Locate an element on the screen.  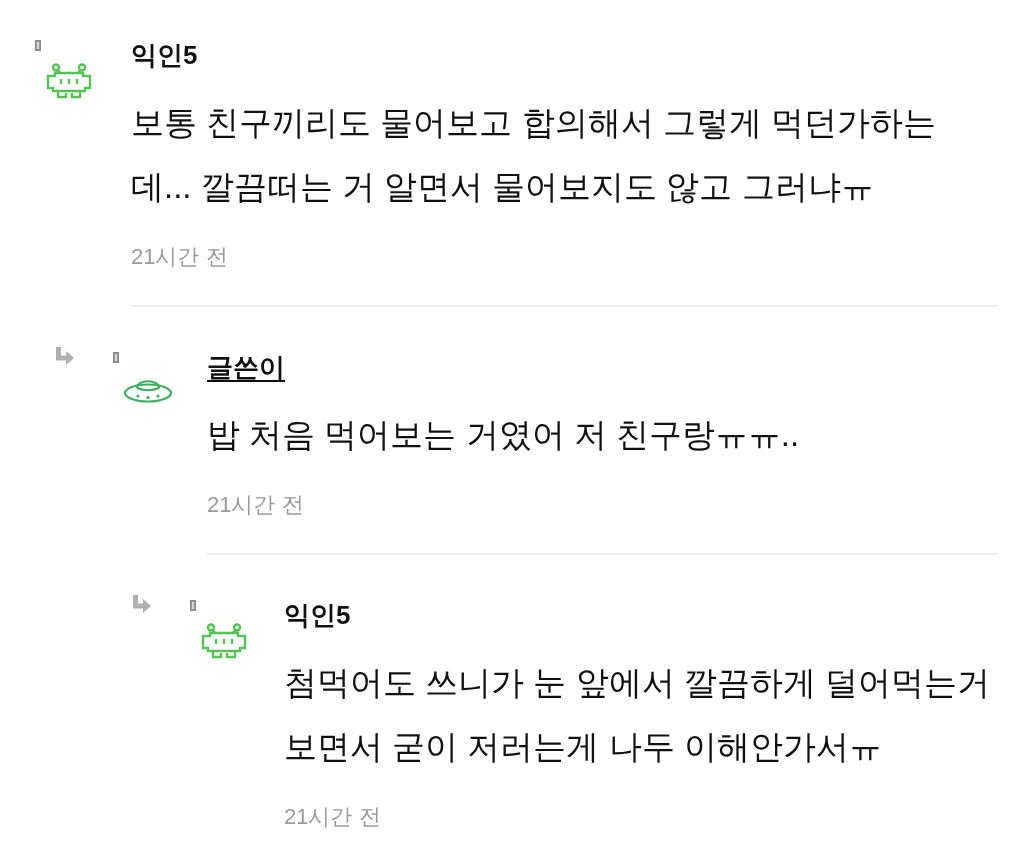
username: 글쓴이 is located at coordinates (246, 367).